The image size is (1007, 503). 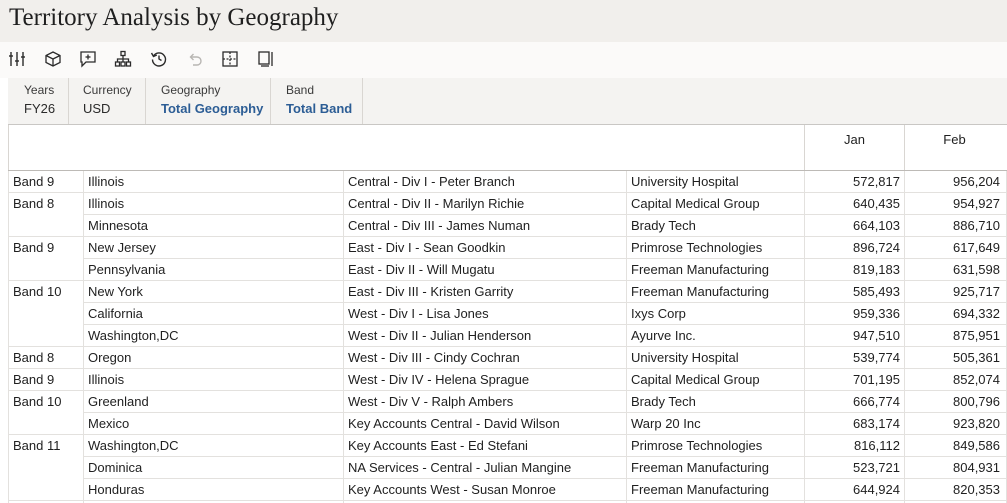 I want to click on history-icon, so click(x=159, y=59).